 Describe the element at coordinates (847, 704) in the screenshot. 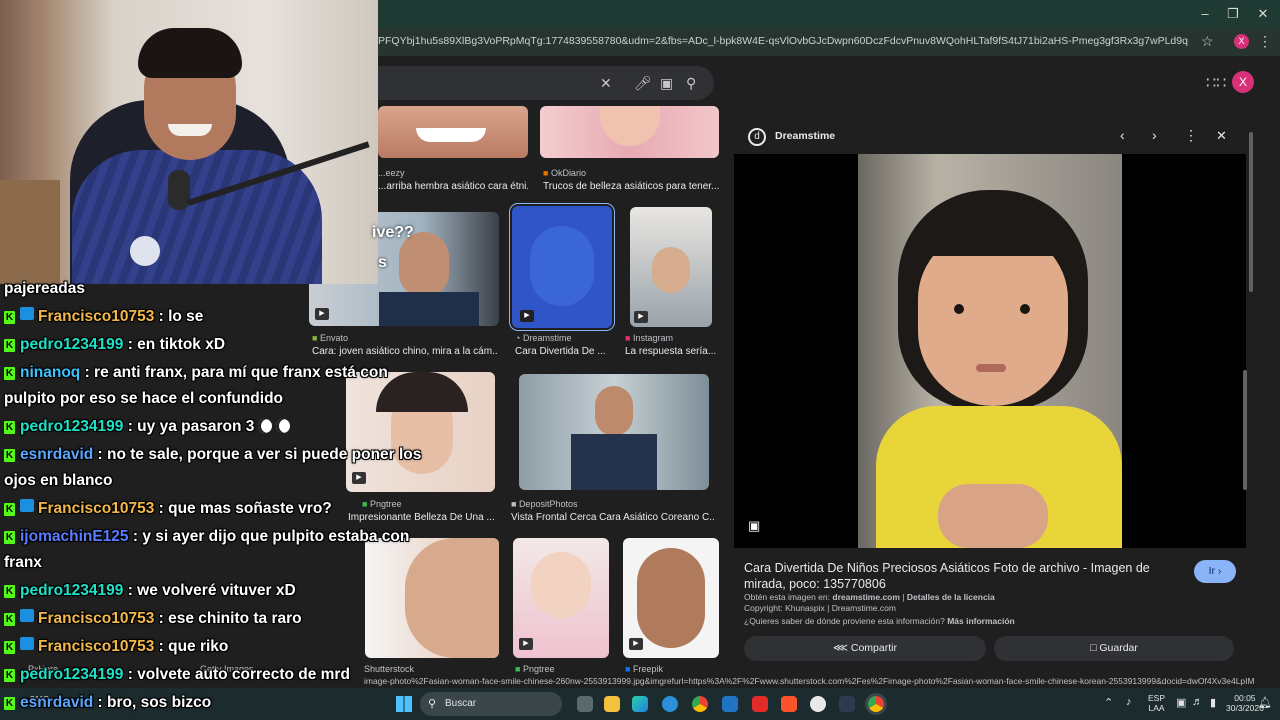

I see `obs-icon` at that location.